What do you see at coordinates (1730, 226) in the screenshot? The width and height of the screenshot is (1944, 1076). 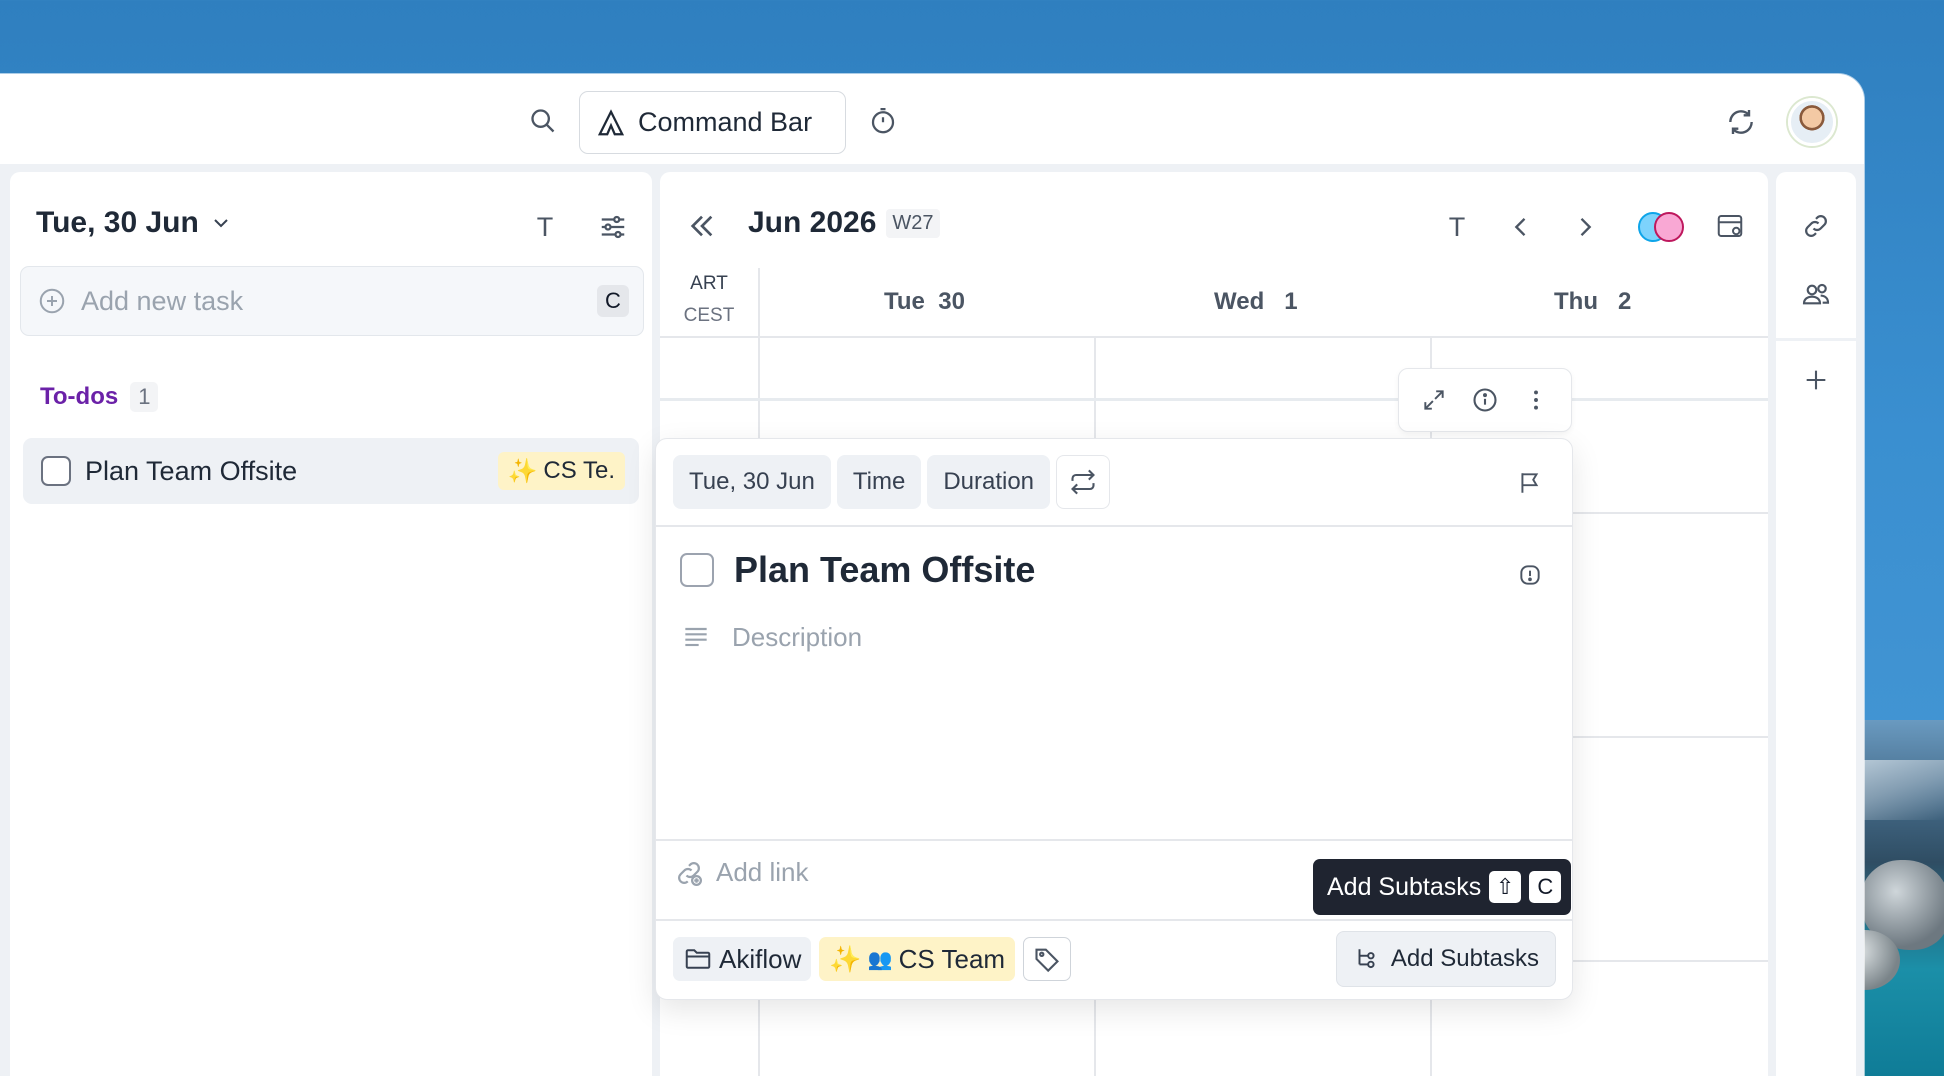 I see `calendar-settings-icon` at bounding box center [1730, 226].